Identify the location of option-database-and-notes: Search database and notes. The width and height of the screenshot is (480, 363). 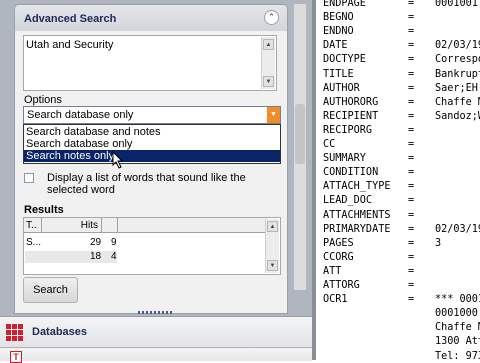
(152, 132).